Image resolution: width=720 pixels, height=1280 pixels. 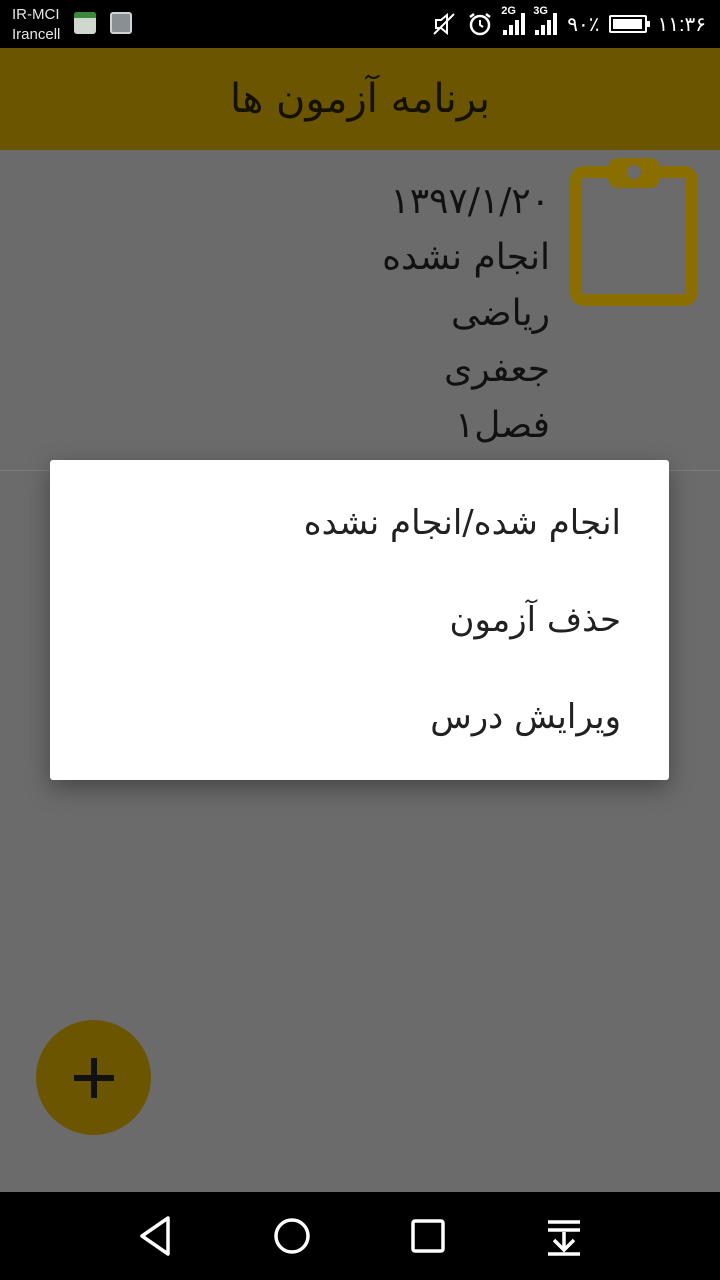 What do you see at coordinates (681, 24) in the screenshot?
I see `clock: ۱۱:۳۶` at bounding box center [681, 24].